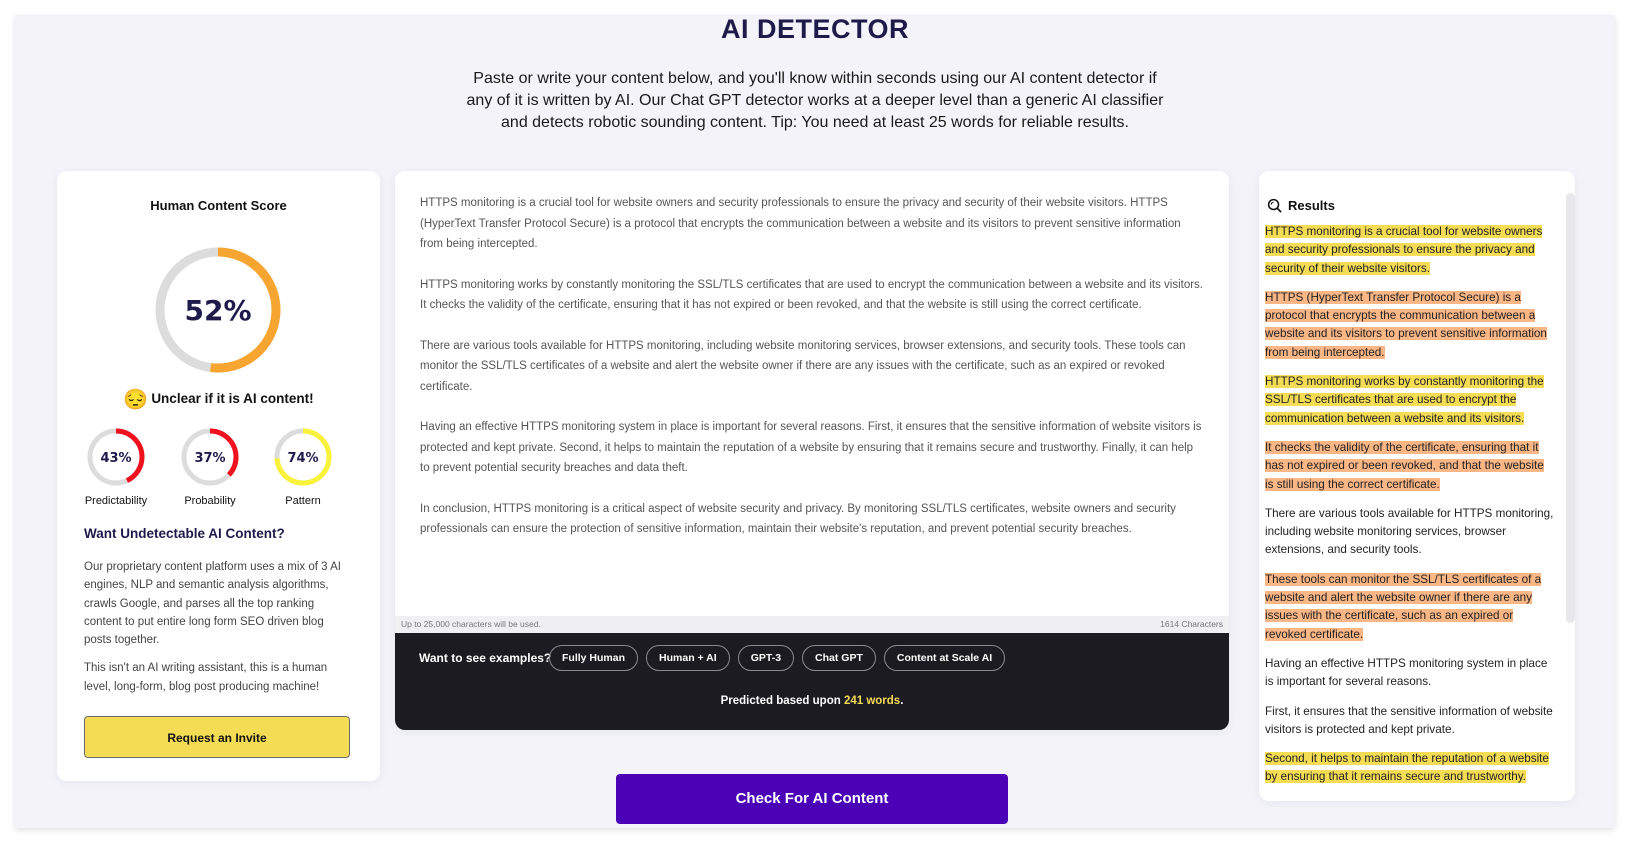  I want to click on check-for-ai-content-button: Check For AI Content, so click(812, 799).